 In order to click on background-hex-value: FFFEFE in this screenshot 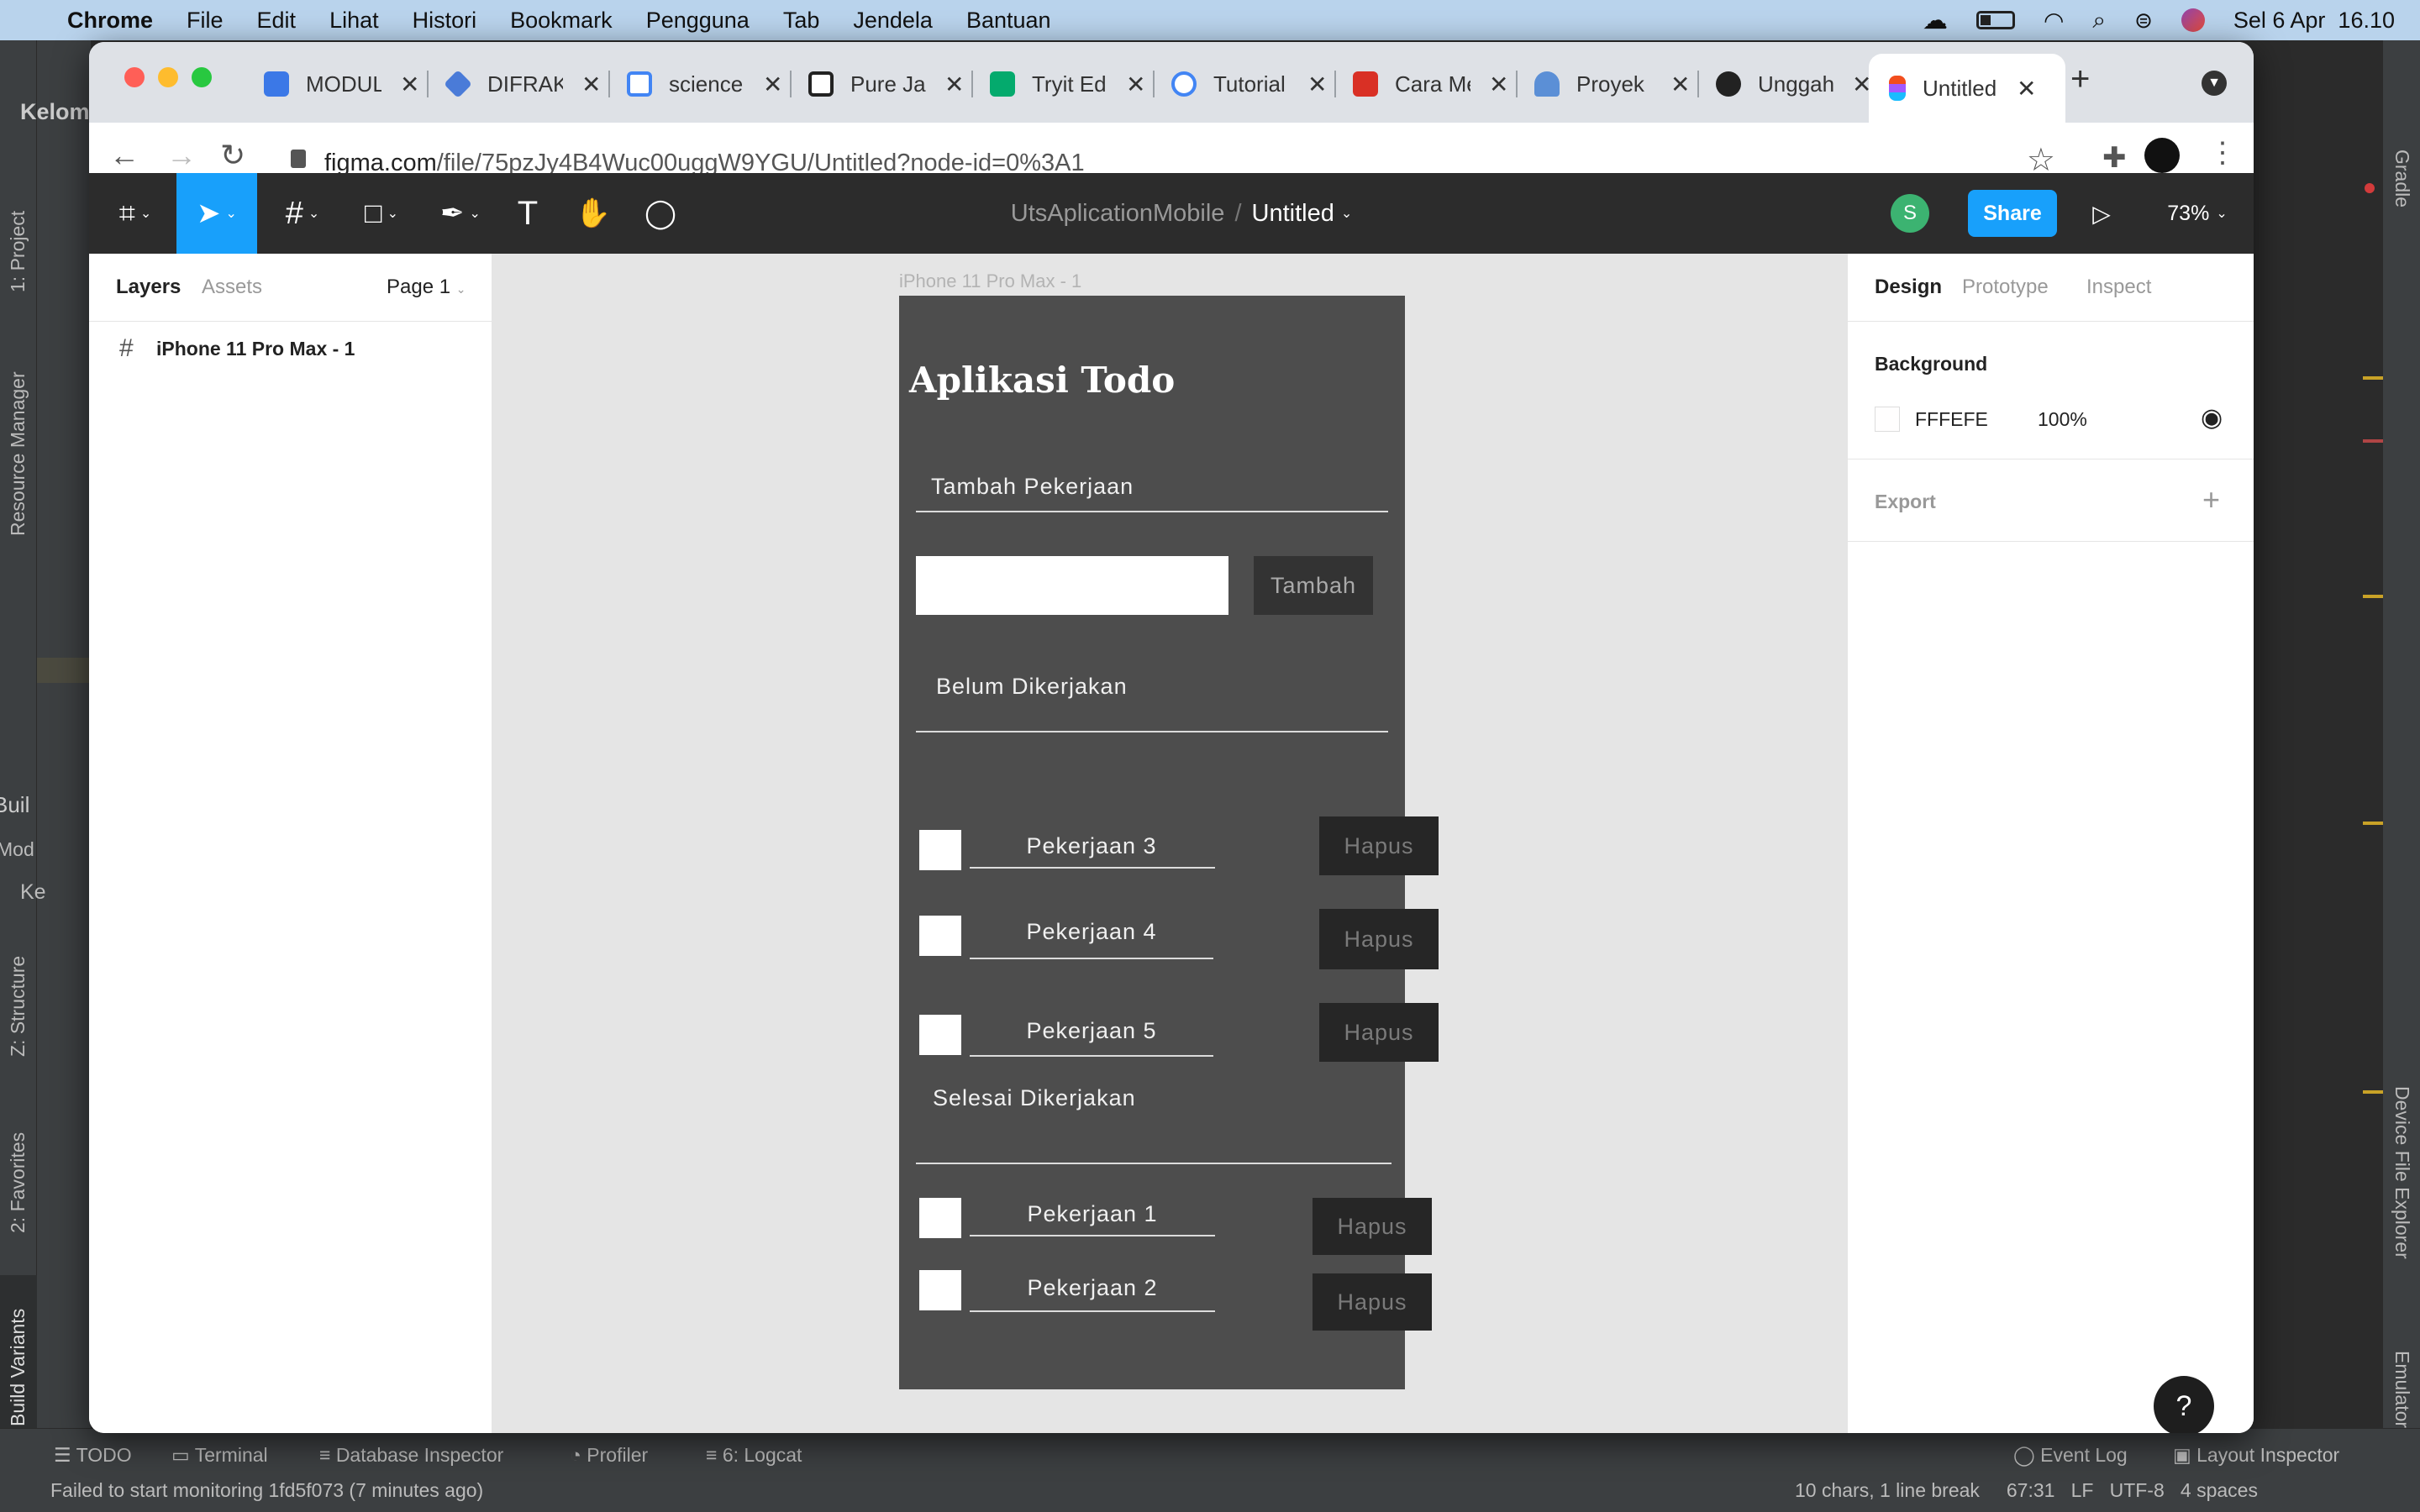, I will do `click(1951, 419)`.